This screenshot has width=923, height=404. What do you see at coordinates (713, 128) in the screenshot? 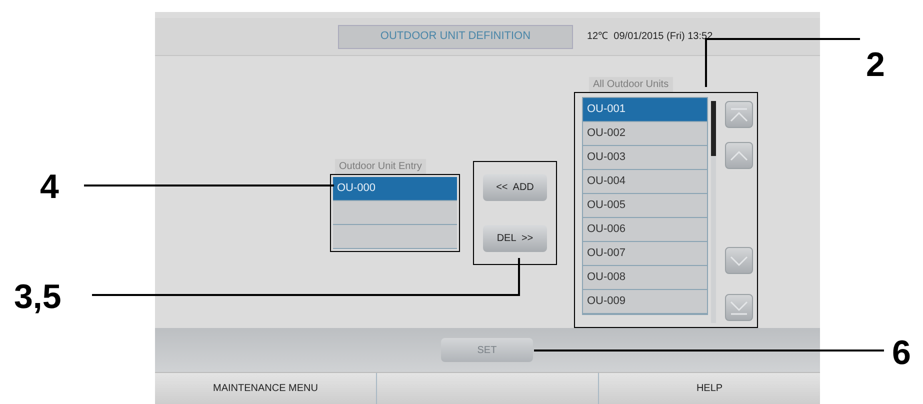
I see `scroll-thumb` at bounding box center [713, 128].